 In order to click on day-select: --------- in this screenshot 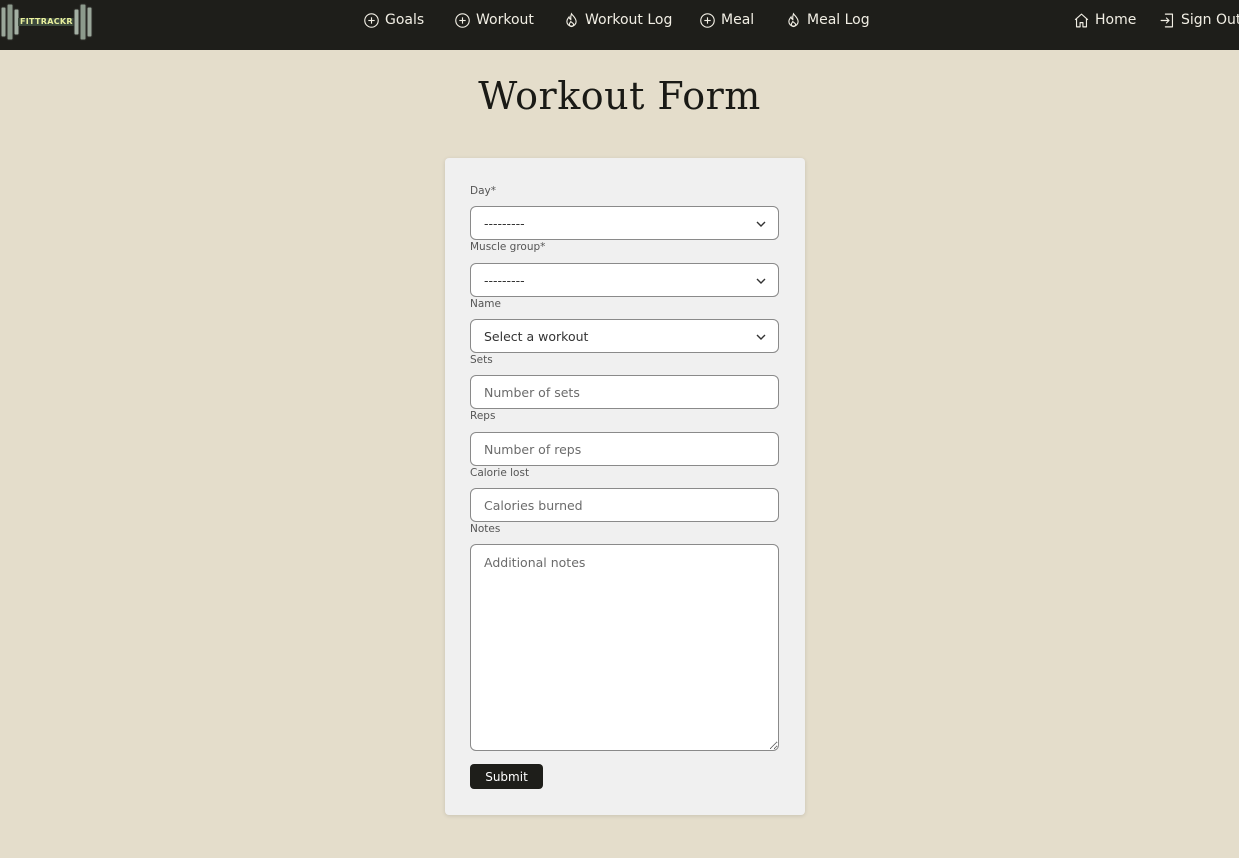, I will do `click(624, 223)`.